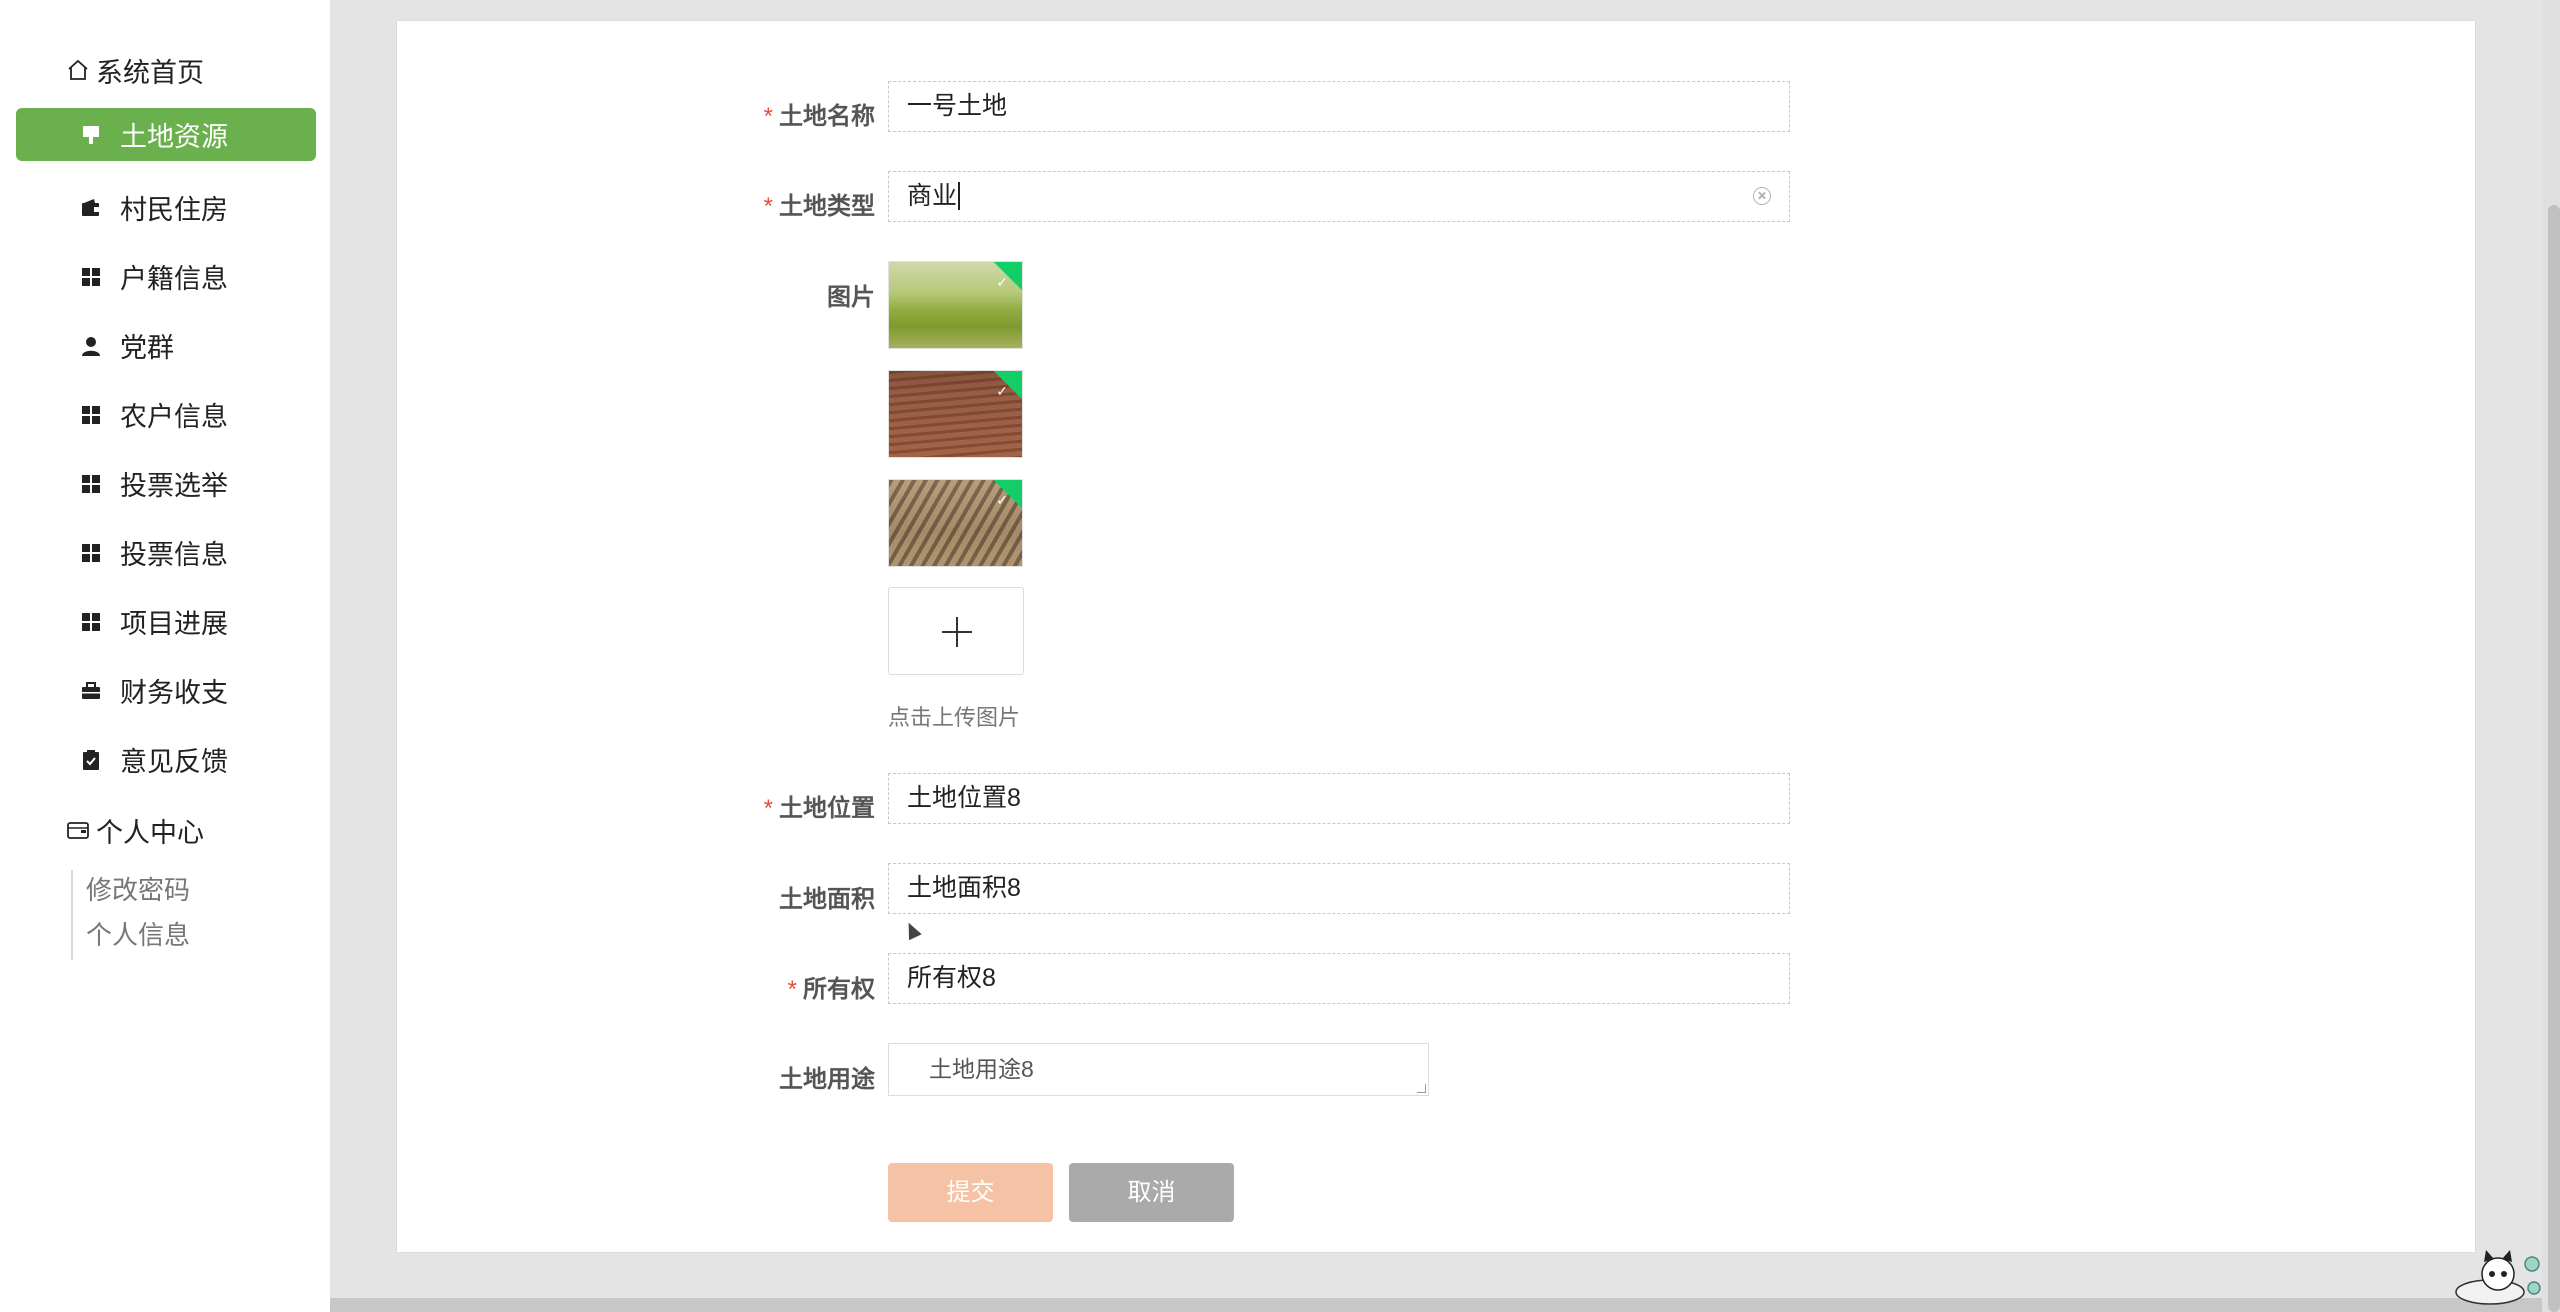  Describe the element at coordinates (819, 206) in the screenshot. I see `land-type-label: * 土地类型` at that location.